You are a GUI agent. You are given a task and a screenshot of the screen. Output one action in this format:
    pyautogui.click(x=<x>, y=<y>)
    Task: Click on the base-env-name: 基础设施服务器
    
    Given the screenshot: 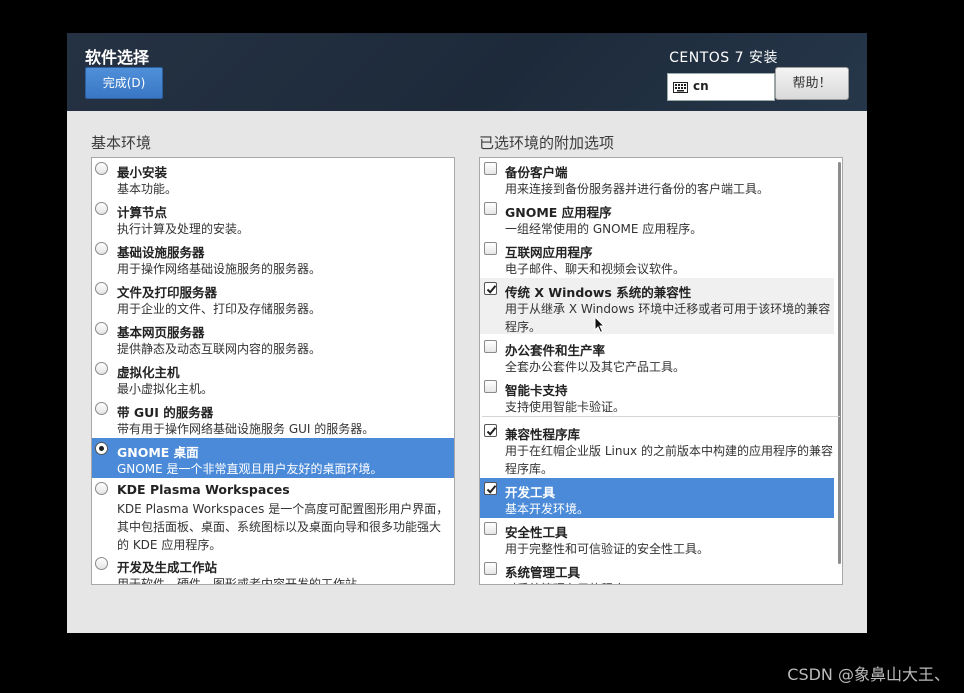 What is the action you would take?
    pyautogui.click(x=161, y=252)
    